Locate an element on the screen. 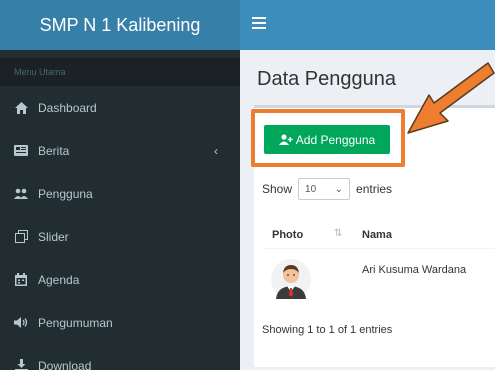  entries-suffix: entries is located at coordinates (374, 189).